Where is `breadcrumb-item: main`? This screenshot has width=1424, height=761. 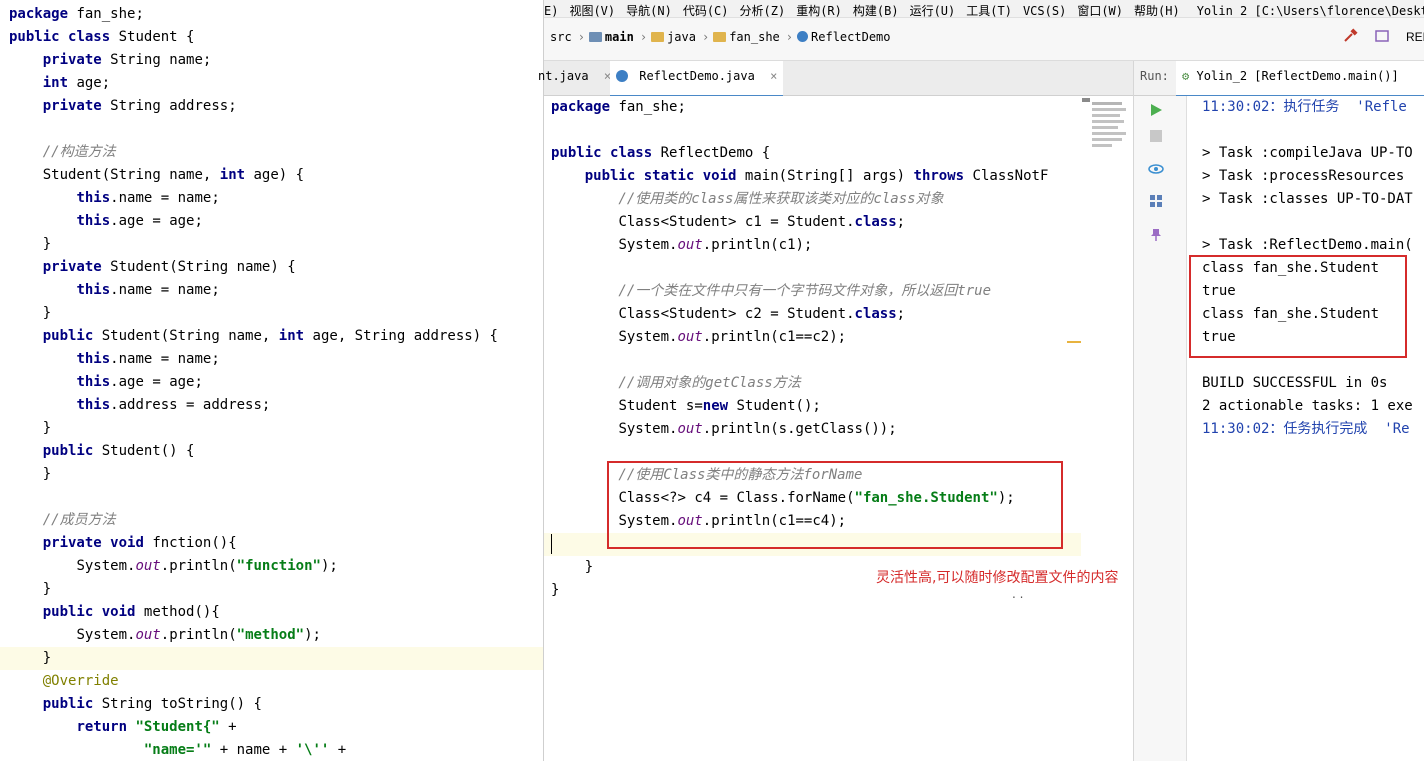
breadcrumb-item: main is located at coordinates (619, 37).